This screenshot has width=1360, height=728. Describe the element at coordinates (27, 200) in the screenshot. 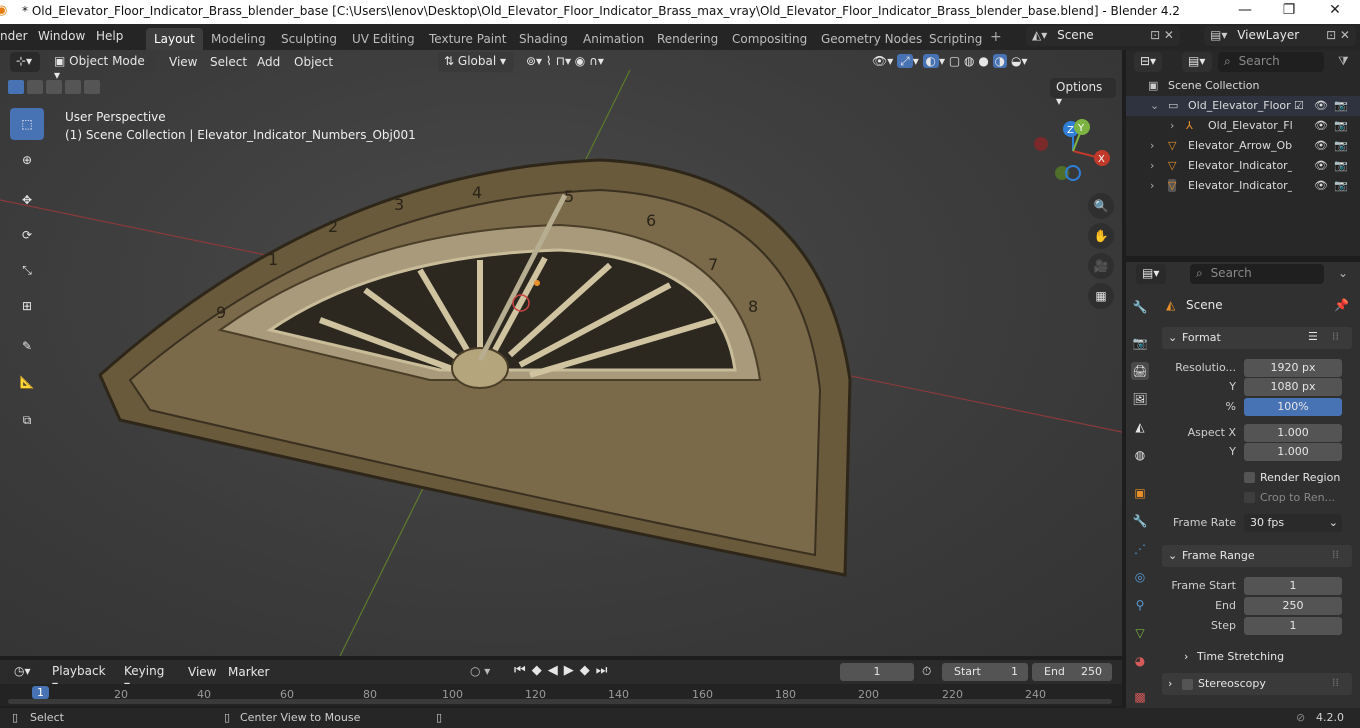

I see `move-tool: ✥` at that location.